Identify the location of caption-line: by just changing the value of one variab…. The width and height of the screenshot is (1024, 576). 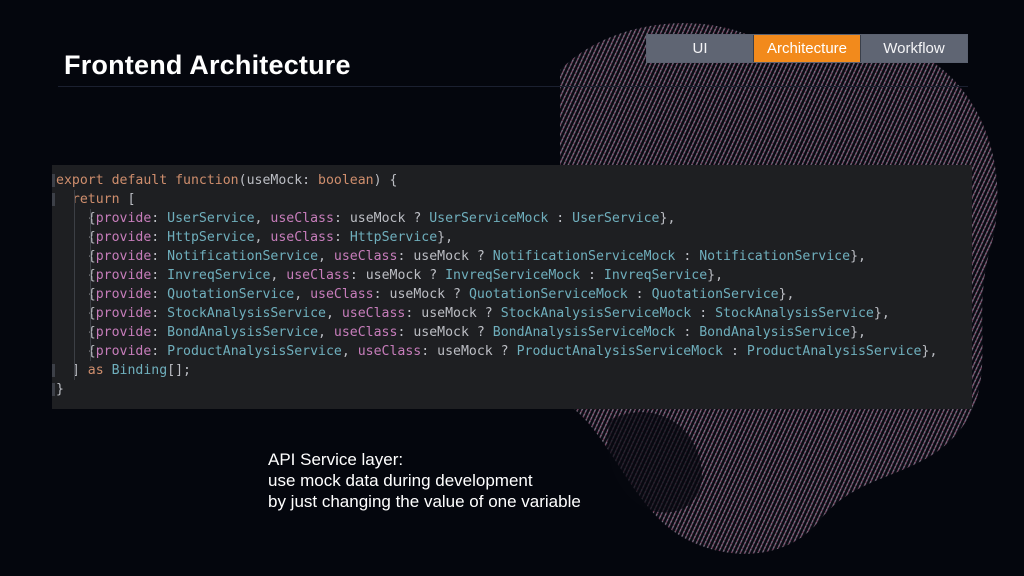
(424, 501).